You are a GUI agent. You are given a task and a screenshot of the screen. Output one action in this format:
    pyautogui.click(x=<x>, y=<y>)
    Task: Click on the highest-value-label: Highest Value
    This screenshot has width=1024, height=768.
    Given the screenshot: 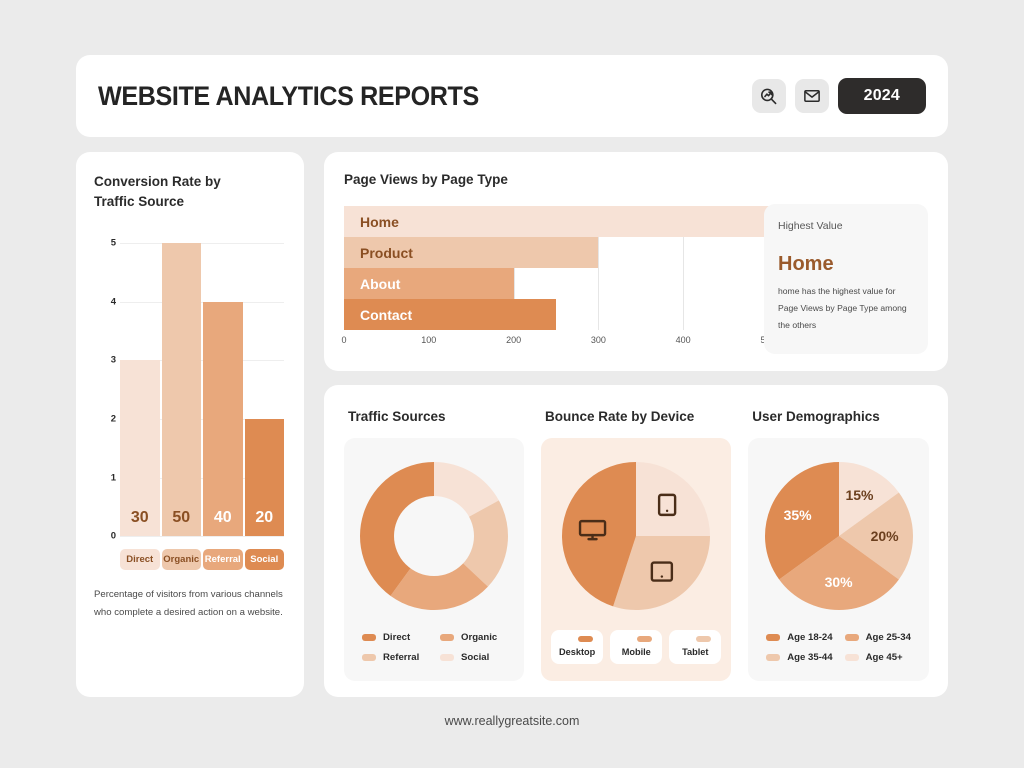 What is the action you would take?
    pyautogui.click(x=810, y=226)
    